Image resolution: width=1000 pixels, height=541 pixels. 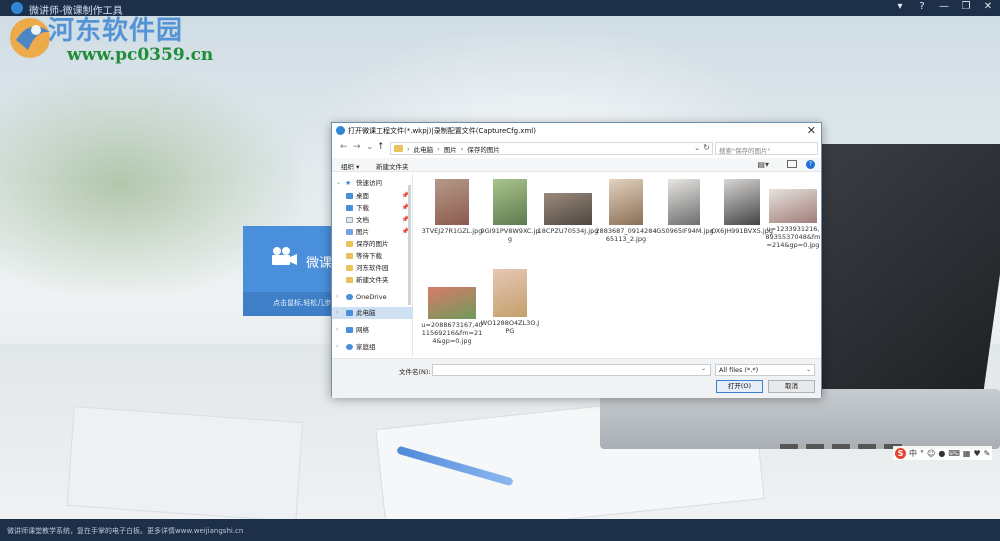 I want to click on watermark-name: 河东软件园, so click(x=116, y=31).